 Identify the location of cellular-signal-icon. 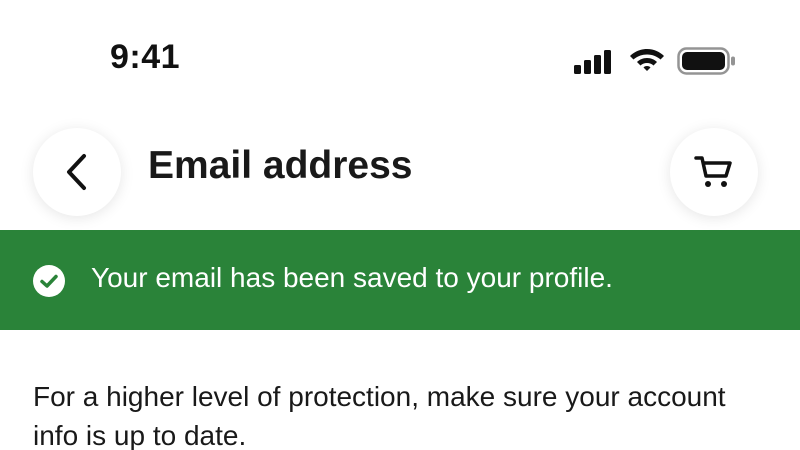
(592, 62).